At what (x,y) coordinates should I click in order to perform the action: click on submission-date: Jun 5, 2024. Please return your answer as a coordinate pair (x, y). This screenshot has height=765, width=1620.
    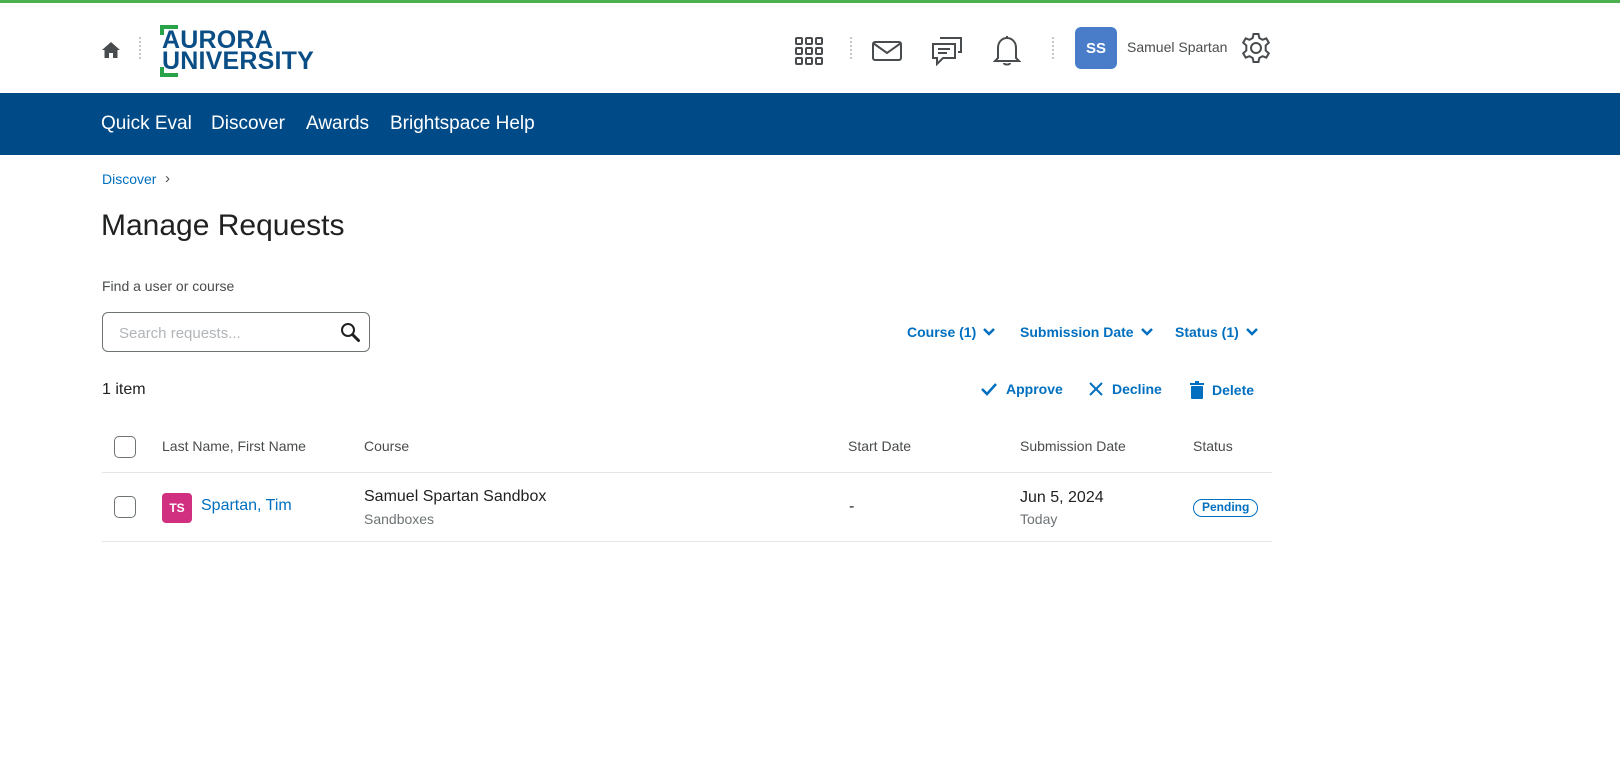
    Looking at the image, I should click on (1062, 497).